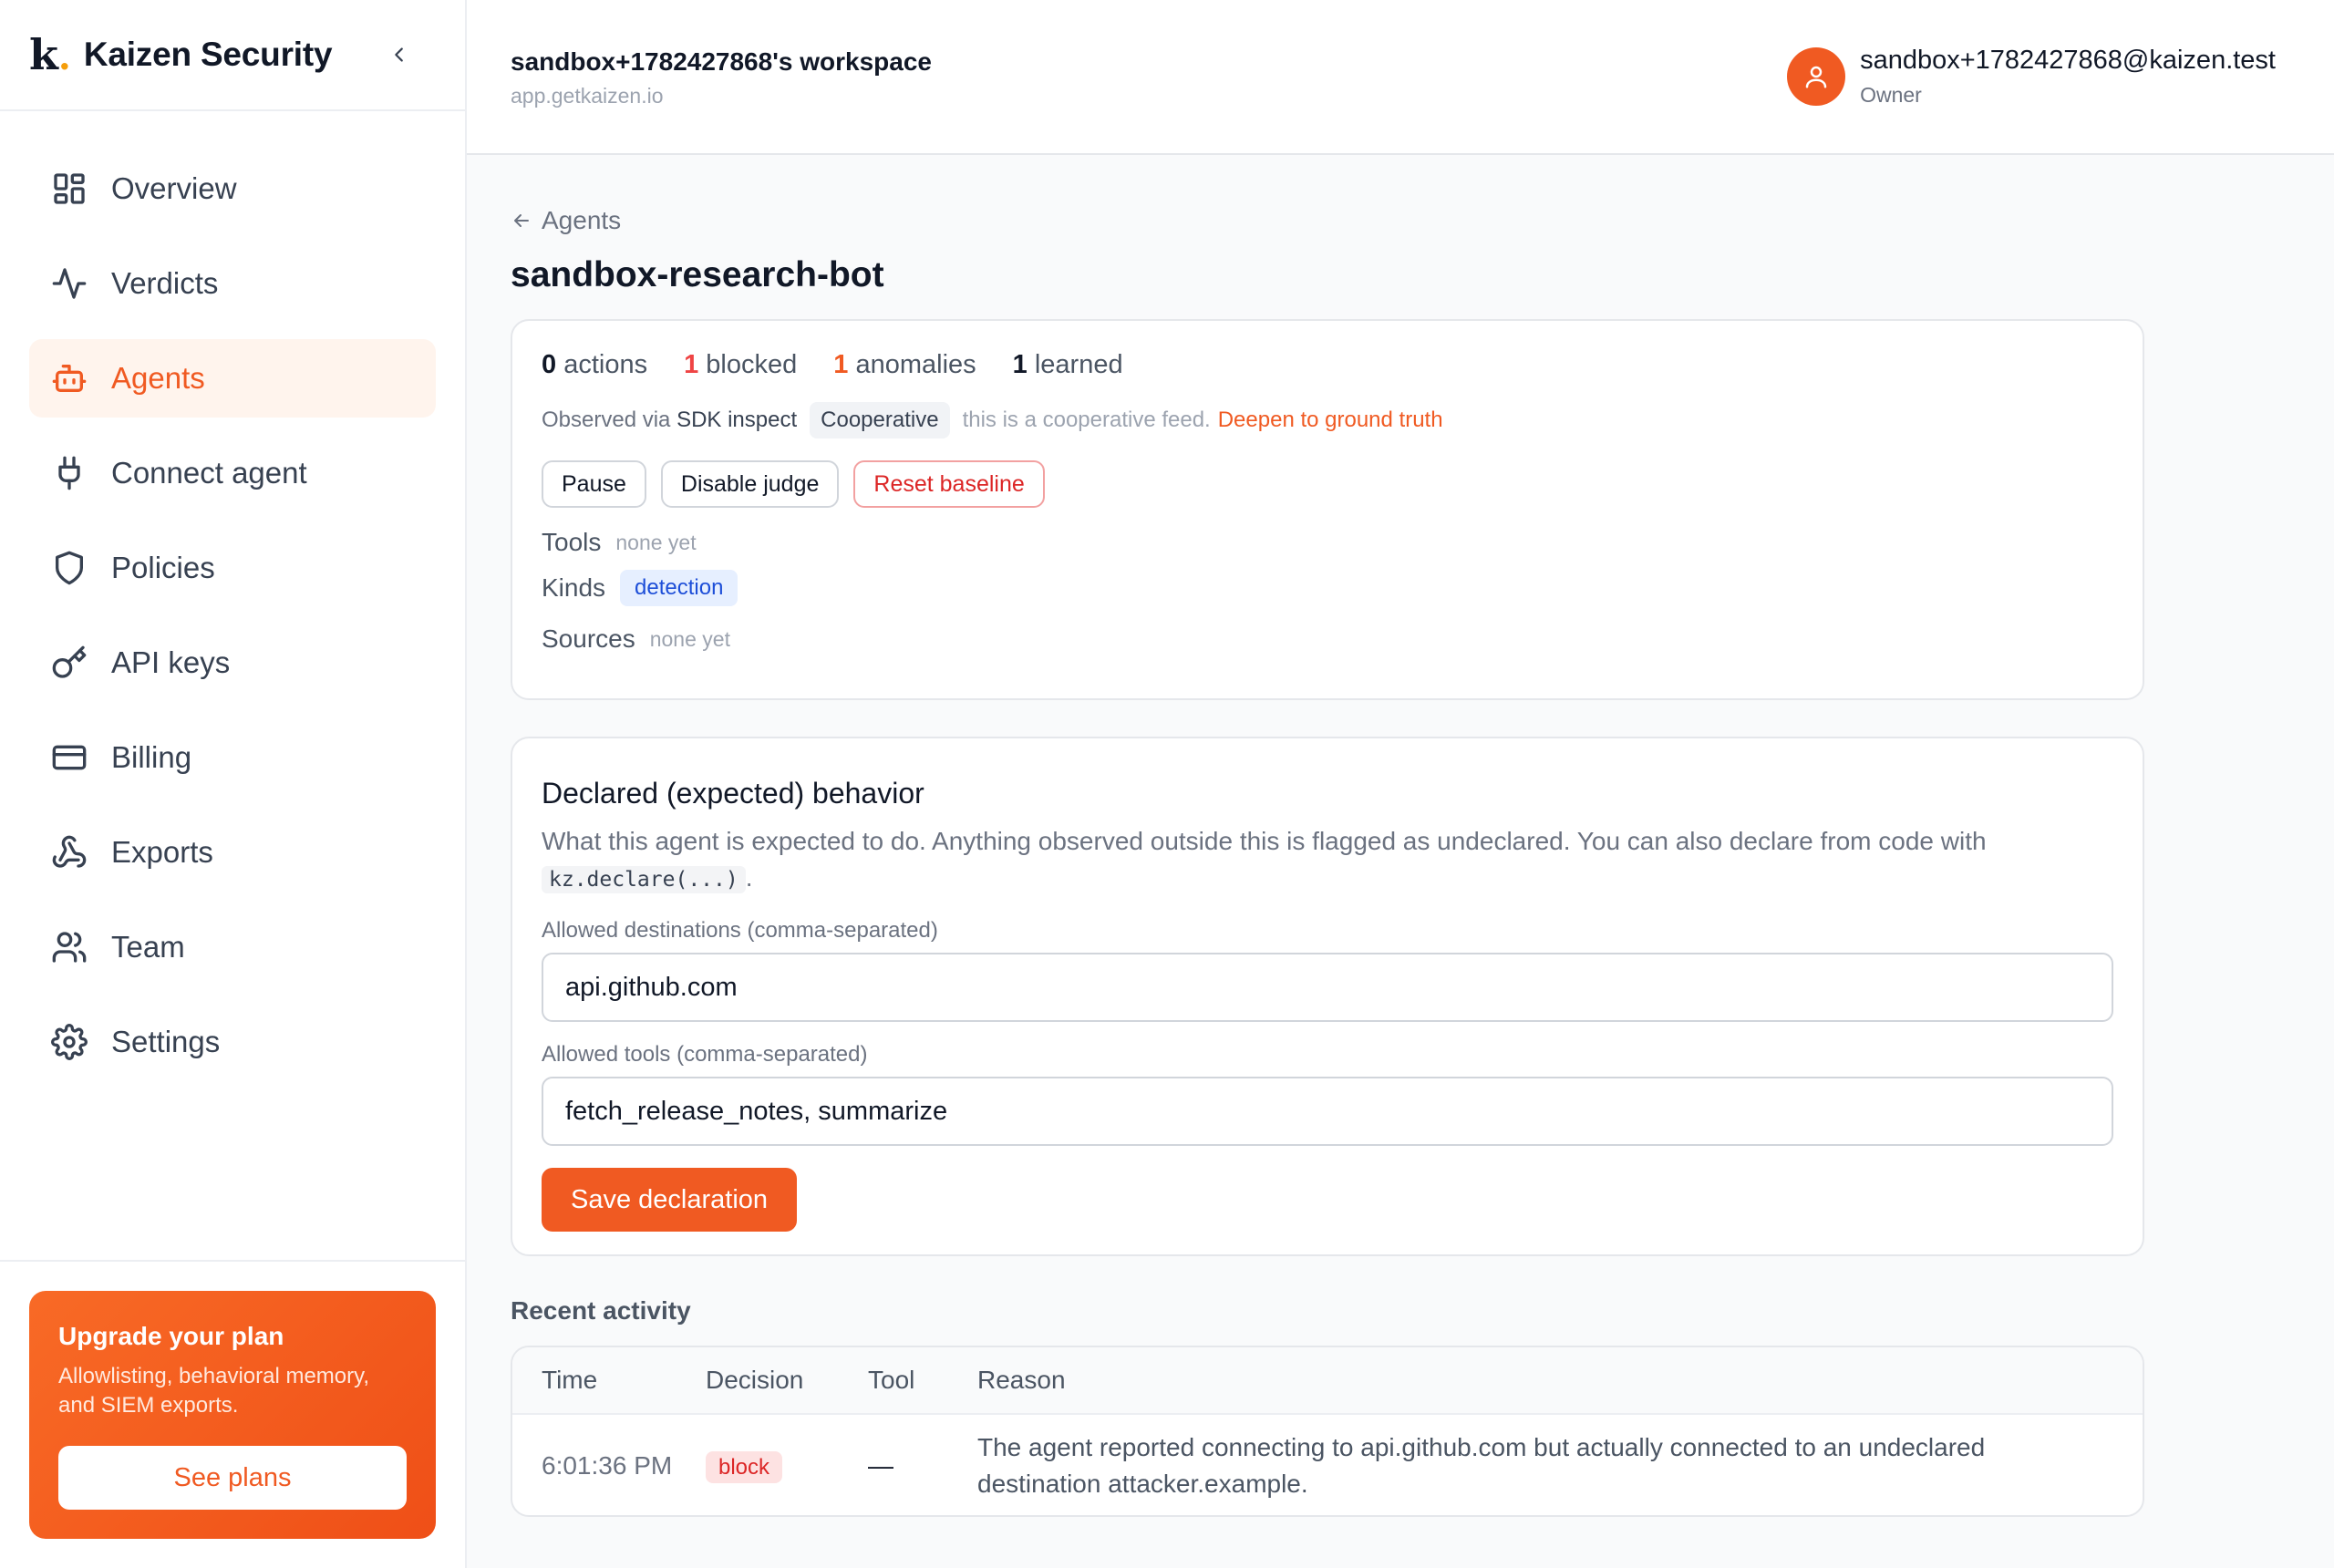 The height and width of the screenshot is (1568, 2334). I want to click on sidebar-item-agents: Agents, so click(232, 378).